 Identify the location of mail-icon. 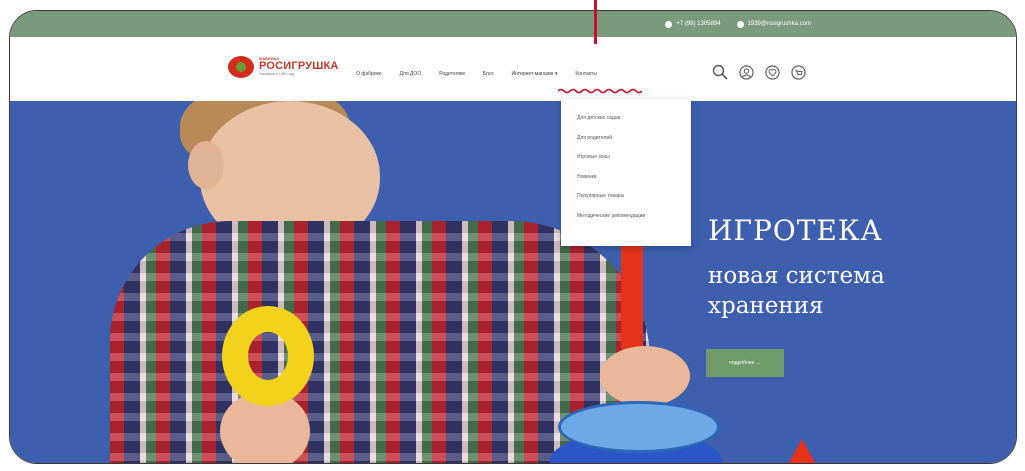
(740, 24).